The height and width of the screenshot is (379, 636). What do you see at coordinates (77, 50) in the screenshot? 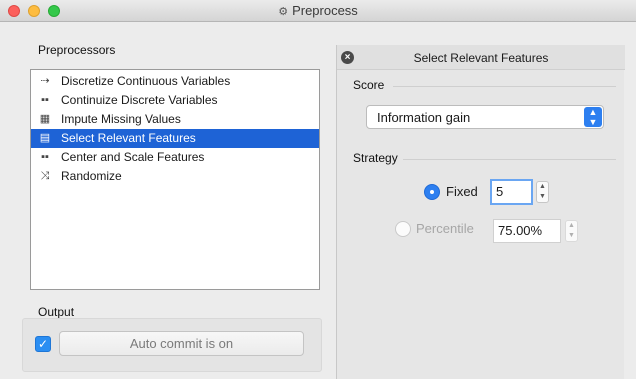
I see `preprocessors-title: Preprocessors` at bounding box center [77, 50].